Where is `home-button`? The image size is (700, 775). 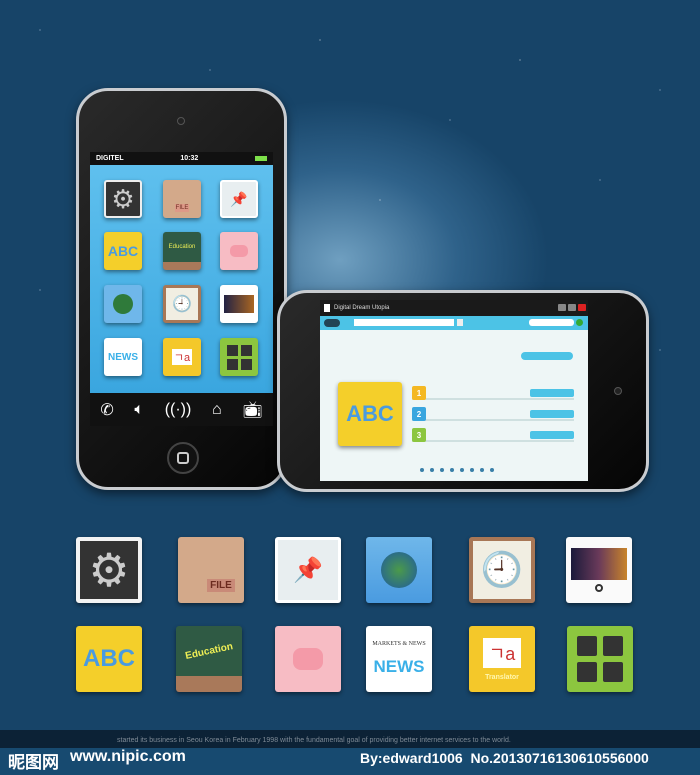 home-button is located at coordinates (183, 458).